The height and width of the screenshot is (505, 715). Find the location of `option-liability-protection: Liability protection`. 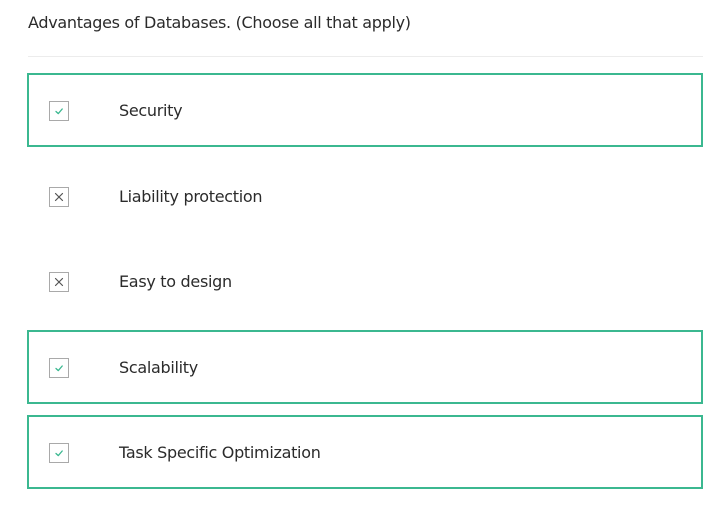

option-liability-protection: Liability protection is located at coordinates (365, 196).